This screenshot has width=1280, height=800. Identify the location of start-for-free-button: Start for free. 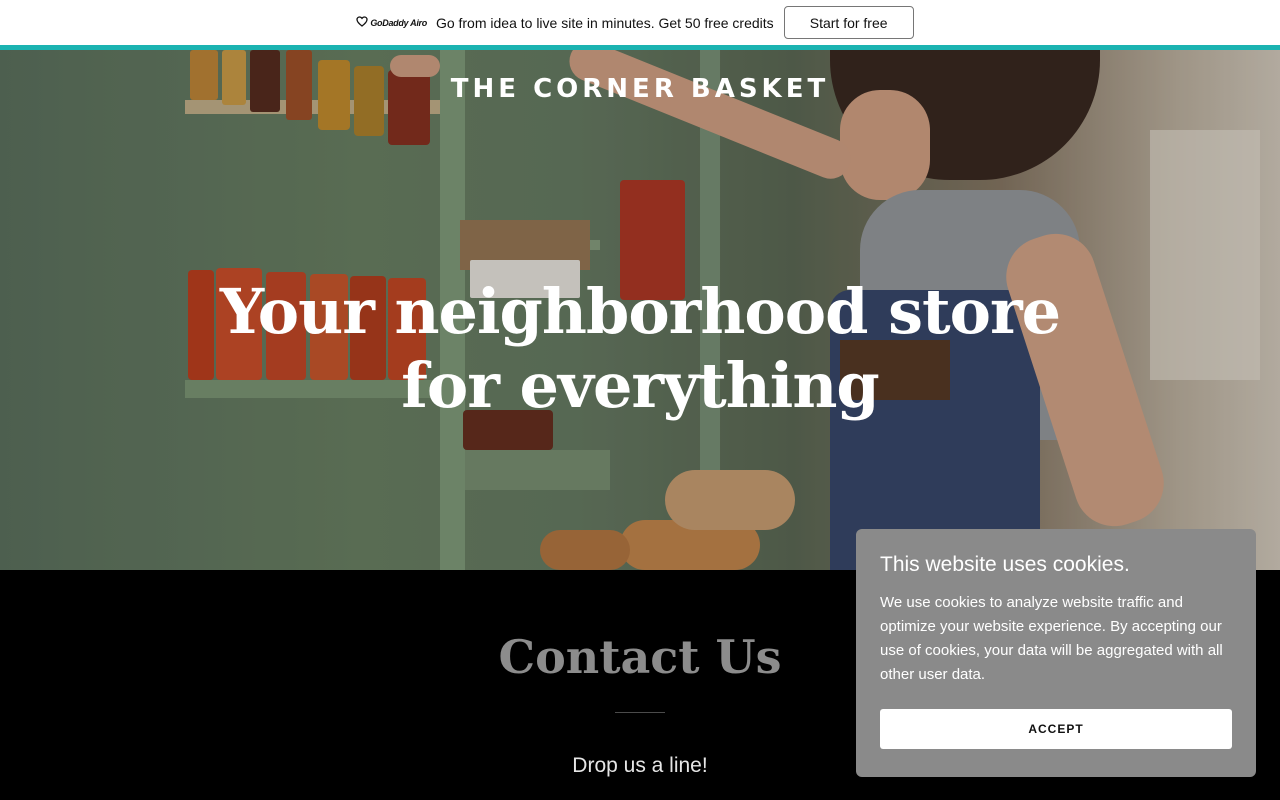
(848, 22).